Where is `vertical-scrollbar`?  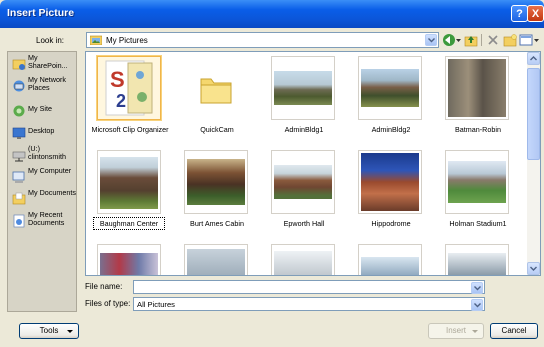 vertical-scrollbar is located at coordinates (533, 163).